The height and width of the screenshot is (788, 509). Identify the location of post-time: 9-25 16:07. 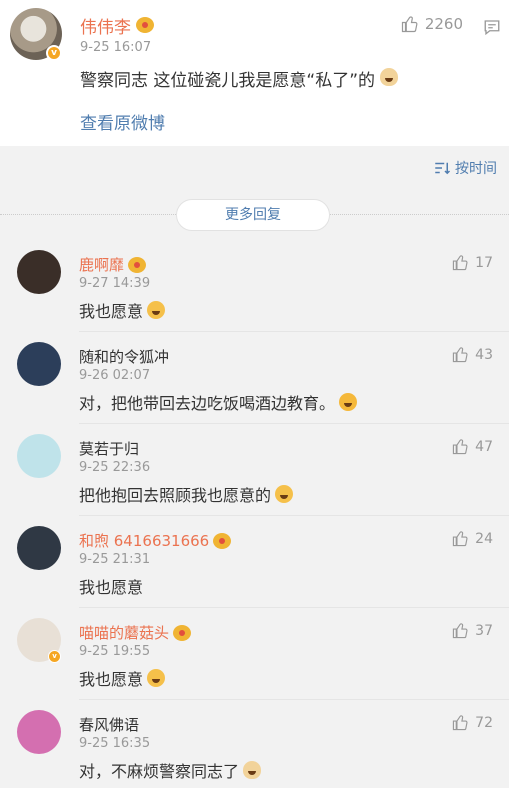
(116, 47).